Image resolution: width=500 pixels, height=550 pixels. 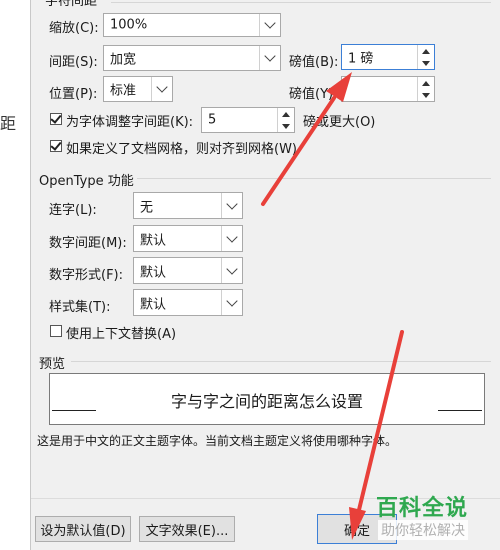 What do you see at coordinates (422, 508) in the screenshot?
I see `watermark-title: 百科全说` at bounding box center [422, 508].